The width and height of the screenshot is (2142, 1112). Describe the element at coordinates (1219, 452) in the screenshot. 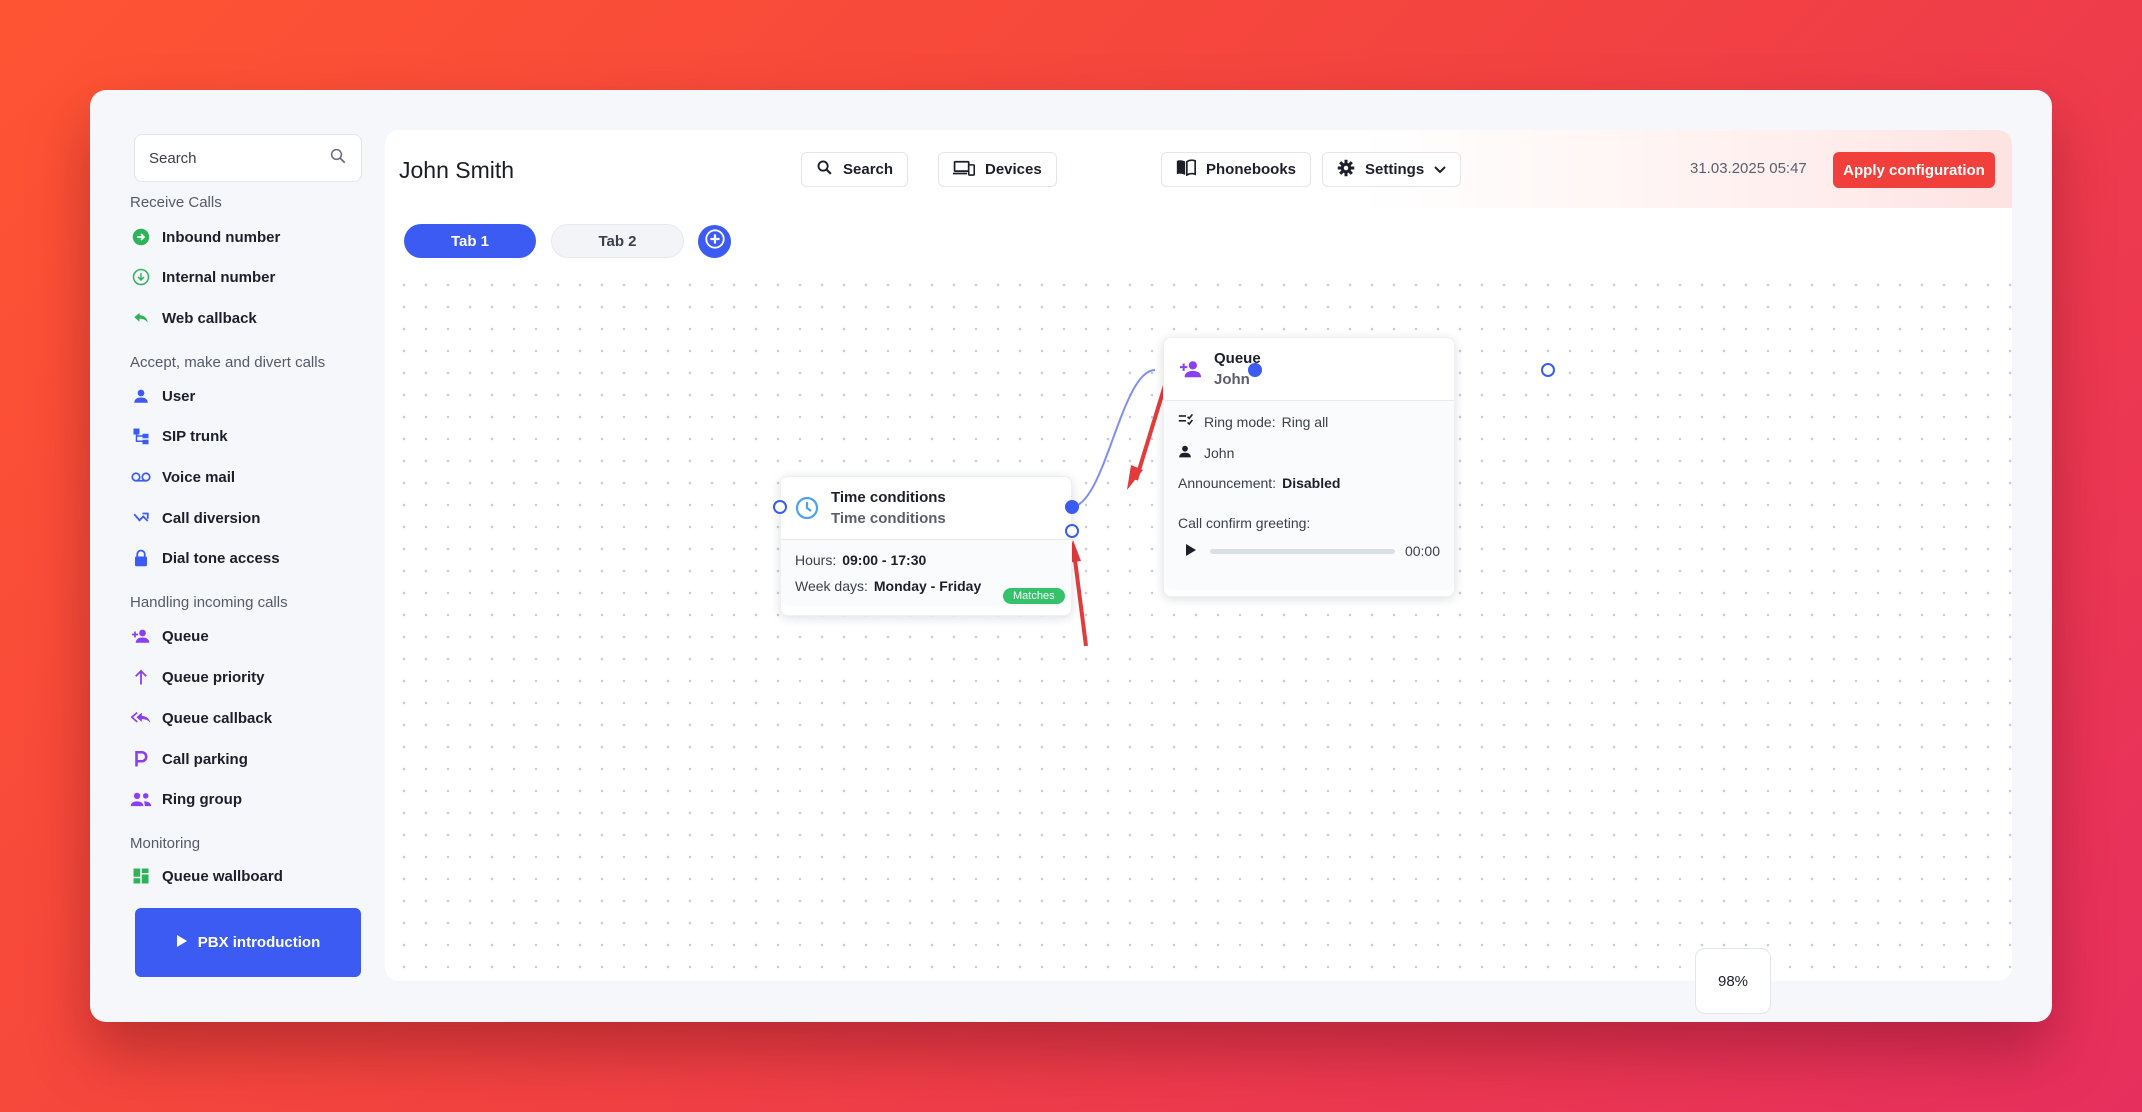

I see `queue-member: John` at that location.